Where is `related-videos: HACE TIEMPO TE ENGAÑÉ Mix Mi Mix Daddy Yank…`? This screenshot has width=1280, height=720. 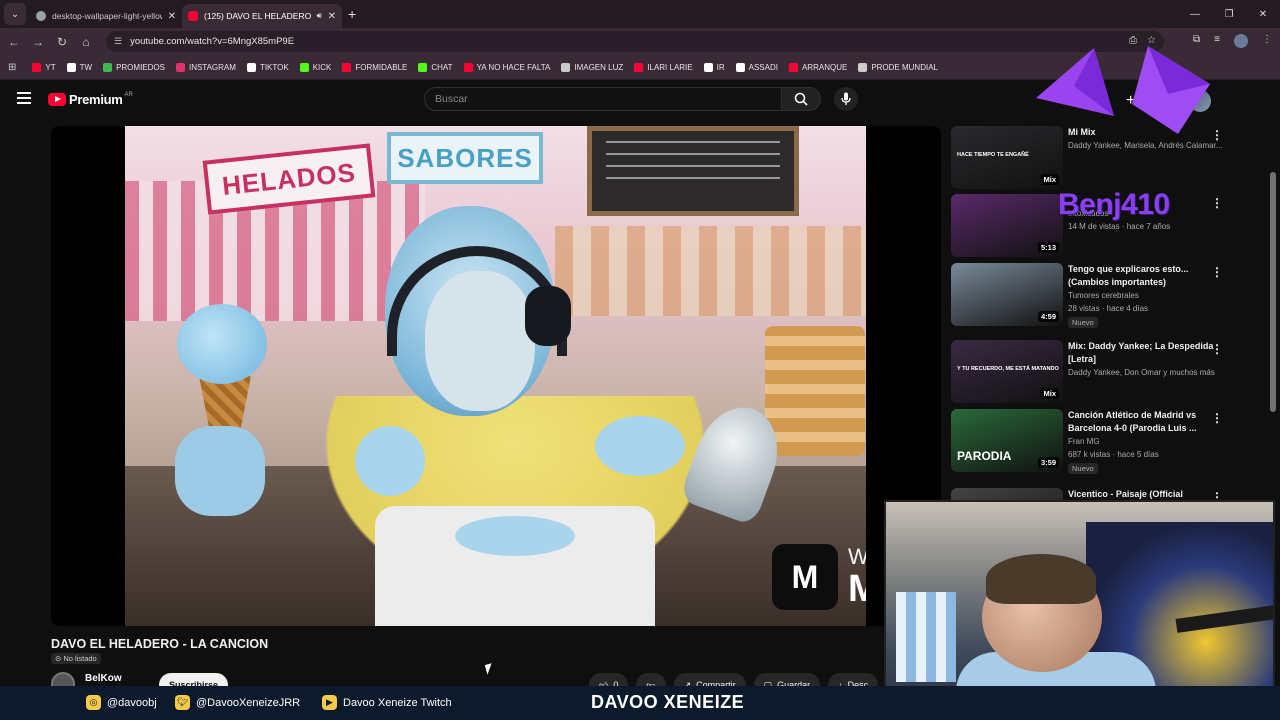
related-videos: HACE TIEMPO TE ENGAÑÉ Mix Mi Mix Daddy Yank… is located at coordinates (1106, 338).